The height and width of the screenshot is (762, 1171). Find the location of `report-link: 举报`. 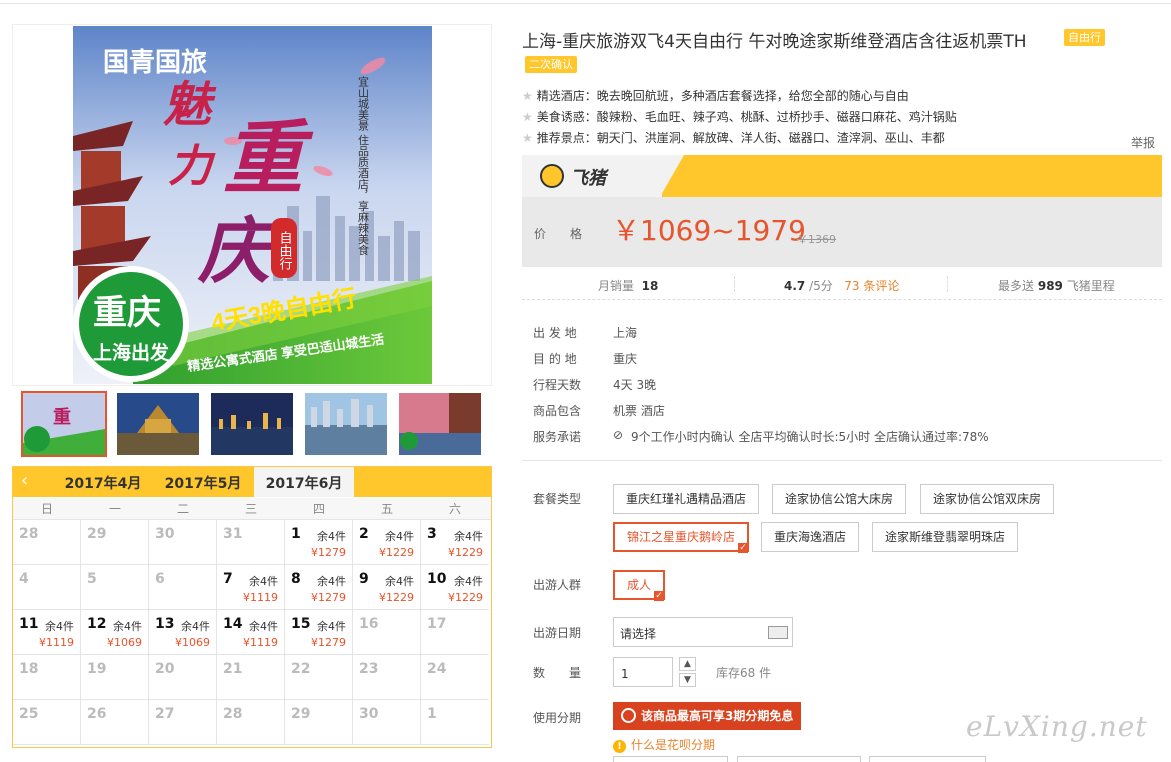

report-link: 举报 is located at coordinates (1143, 142).